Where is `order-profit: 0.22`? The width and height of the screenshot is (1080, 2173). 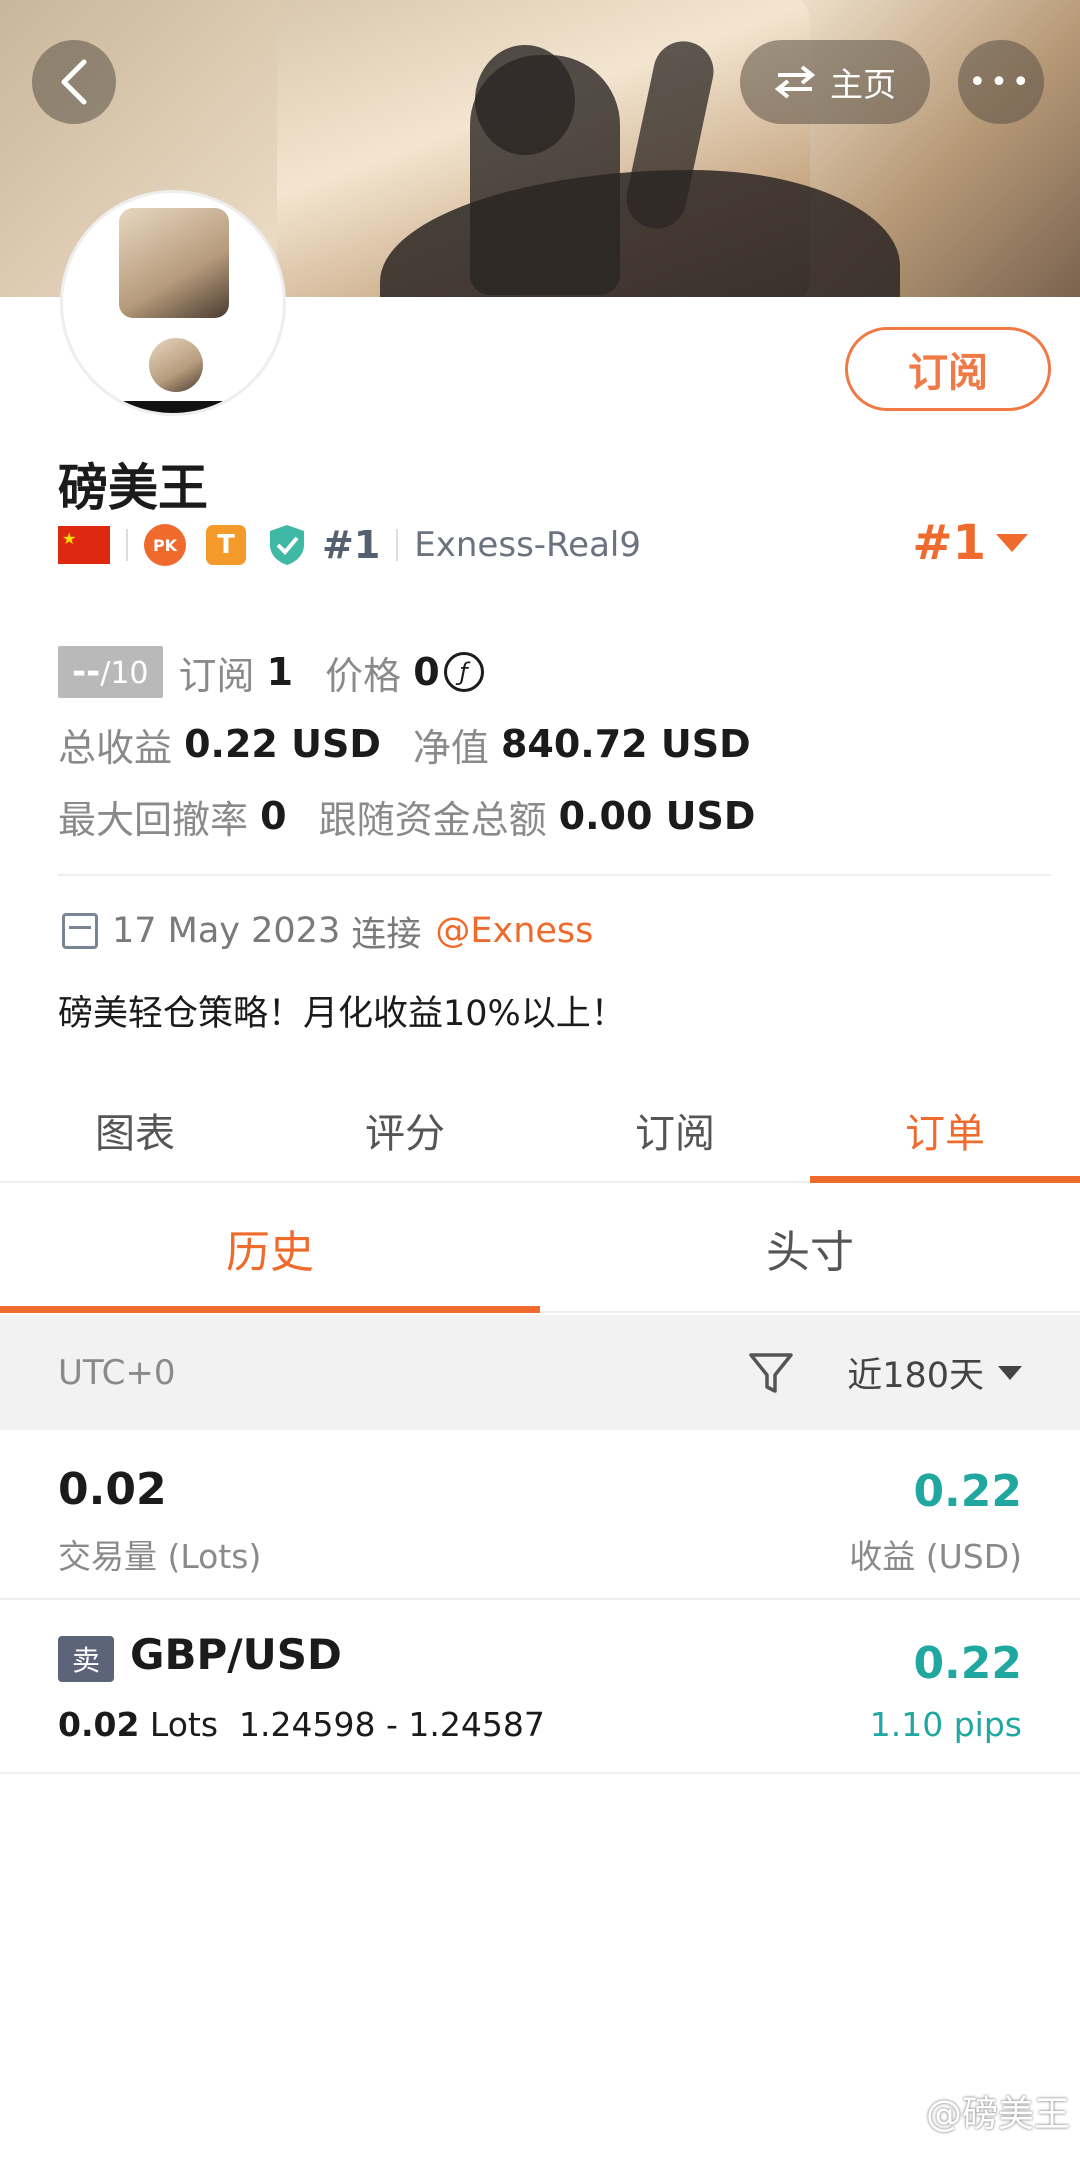
order-profit: 0.22 is located at coordinates (967, 1663).